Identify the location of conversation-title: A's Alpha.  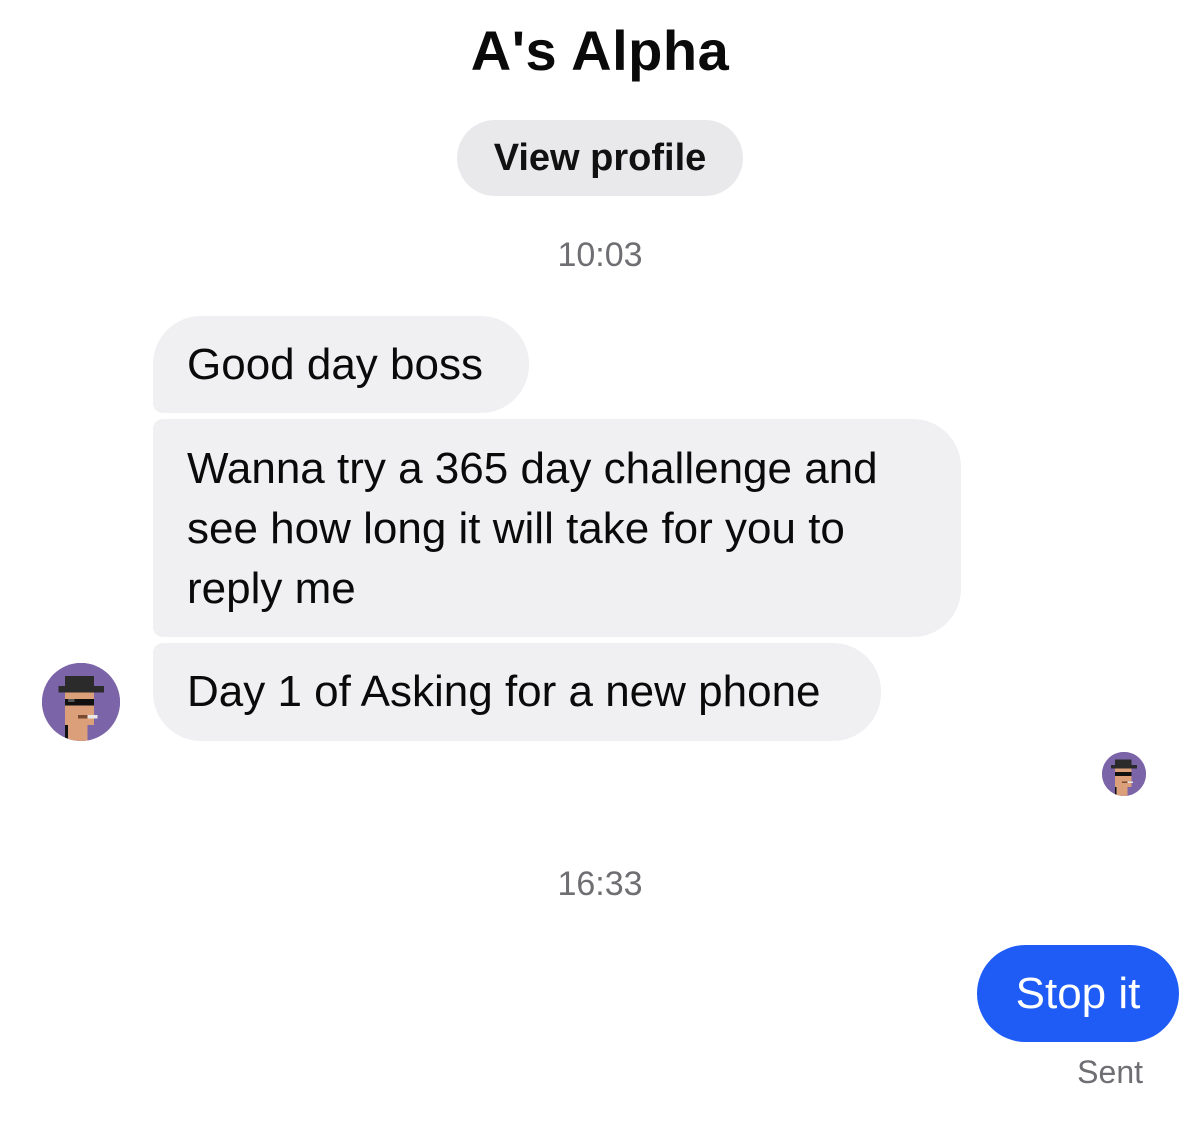
(600, 50).